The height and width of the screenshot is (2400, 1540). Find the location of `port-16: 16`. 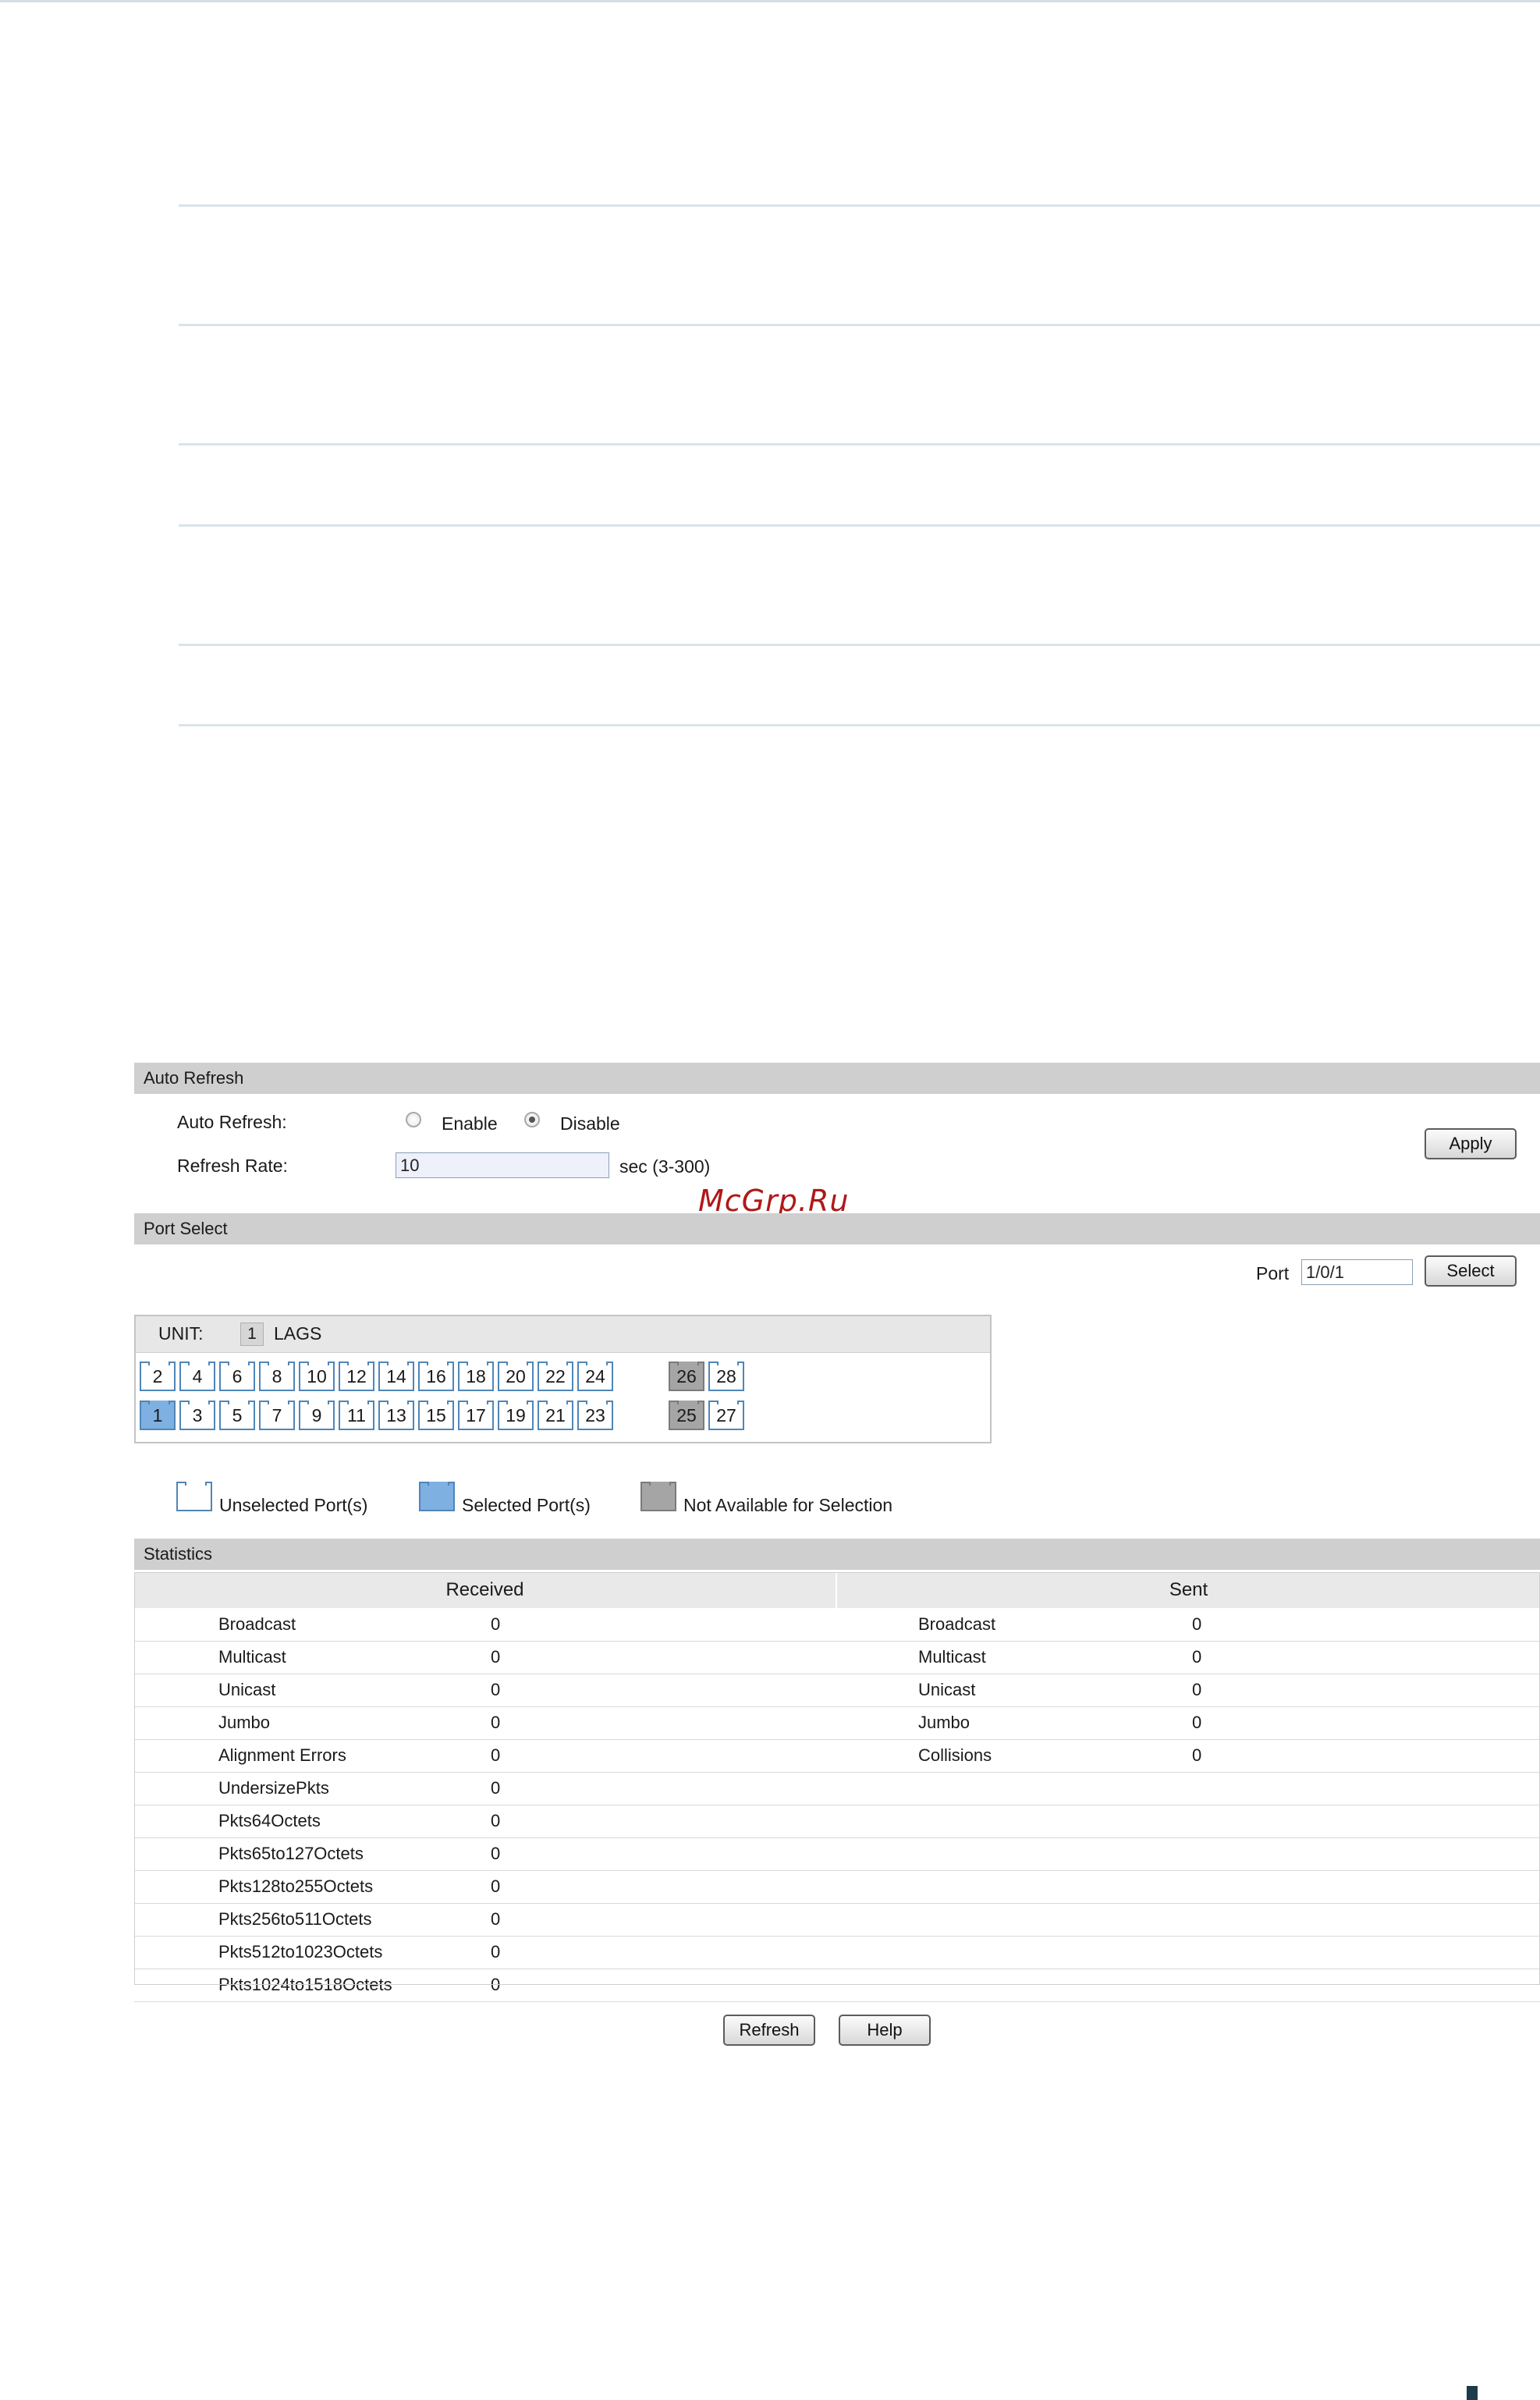

port-16: 16 is located at coordinates (436, 1376).